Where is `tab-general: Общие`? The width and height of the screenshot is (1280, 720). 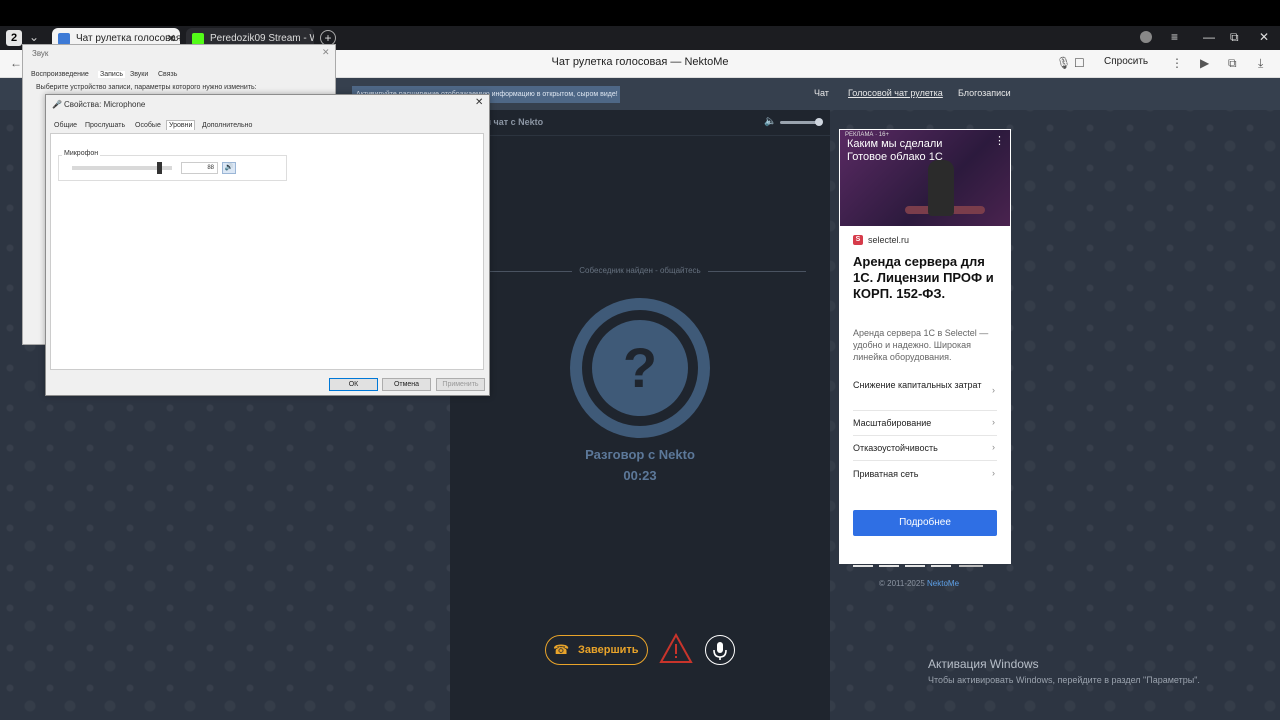
tab-general: Общие is located at coordinates (65, 125).